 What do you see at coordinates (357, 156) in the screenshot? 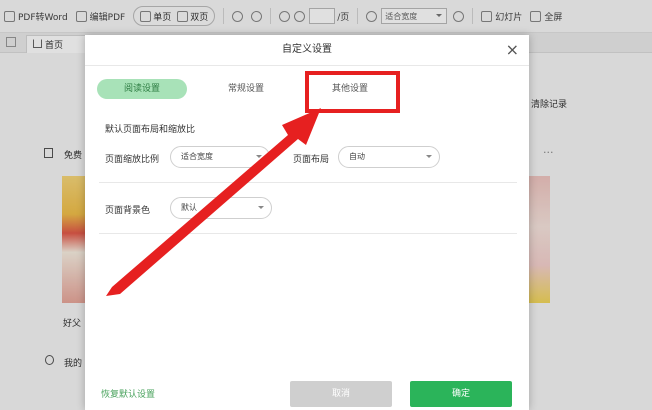
I see `page-layout-value: 自动` at bounding box center [357, 156].